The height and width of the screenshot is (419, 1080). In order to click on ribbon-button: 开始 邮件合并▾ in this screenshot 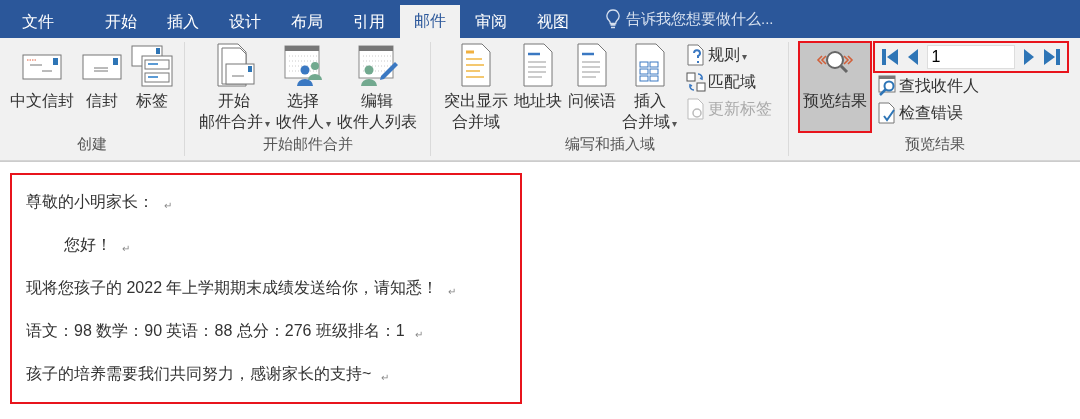, I will do `click(234, 88)`.